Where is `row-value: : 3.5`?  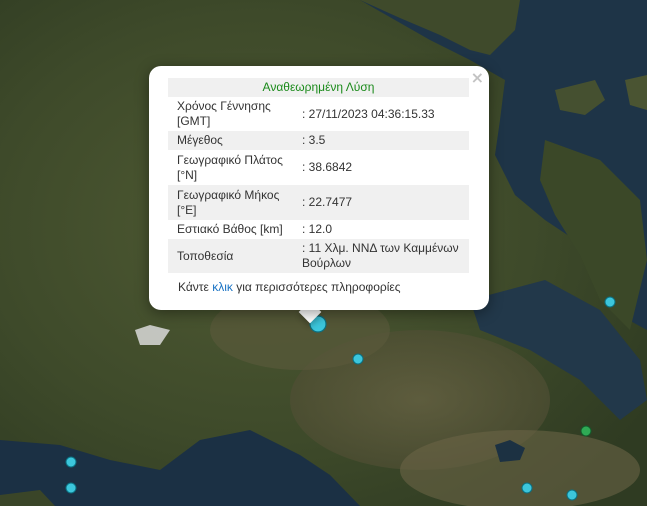
row-value: : 3.5 is located at coordinates (382, 140).